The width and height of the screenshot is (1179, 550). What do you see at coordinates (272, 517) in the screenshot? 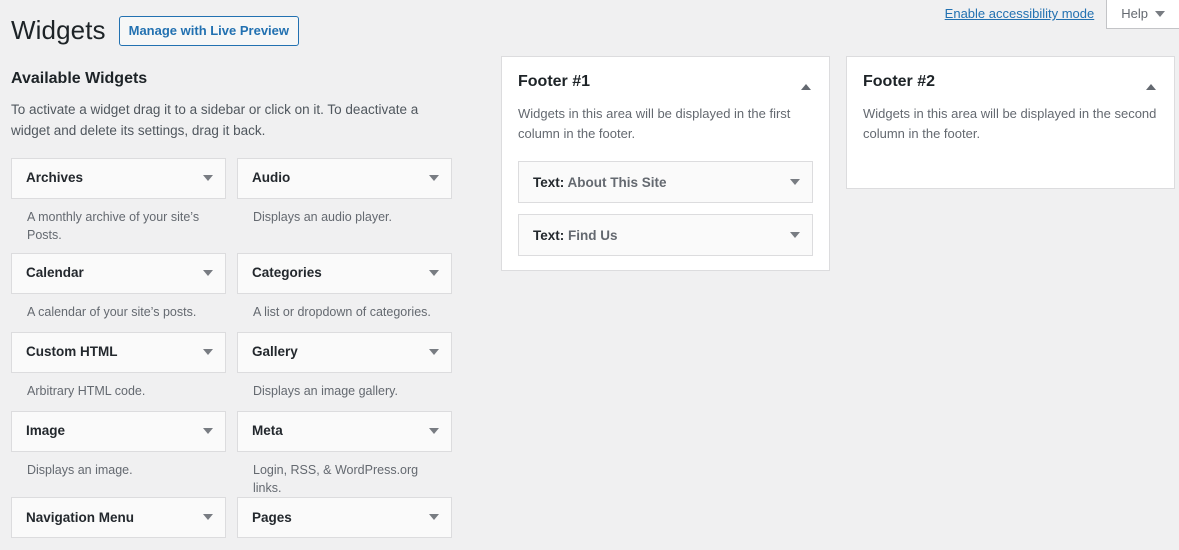
I see `available-widget-name: Pages` at bounding box center [272, 517].